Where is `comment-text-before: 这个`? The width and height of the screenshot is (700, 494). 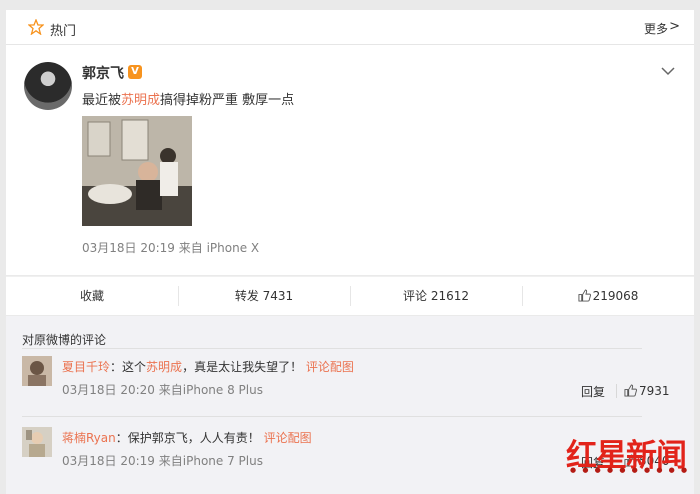 comment-text-before: 这个 is located at coordinates (134, 367).